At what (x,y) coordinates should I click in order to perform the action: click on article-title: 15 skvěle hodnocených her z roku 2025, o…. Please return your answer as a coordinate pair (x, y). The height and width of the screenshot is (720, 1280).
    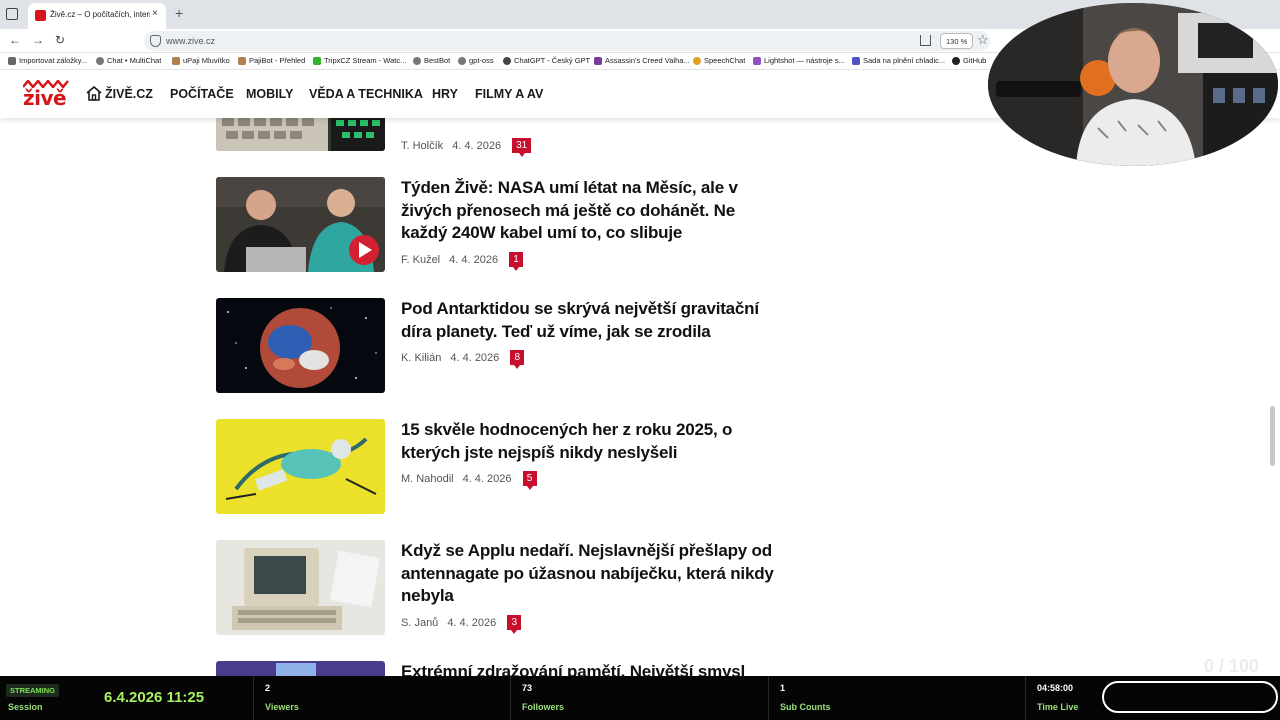
    Looking at the image, I should click on (588, 441).